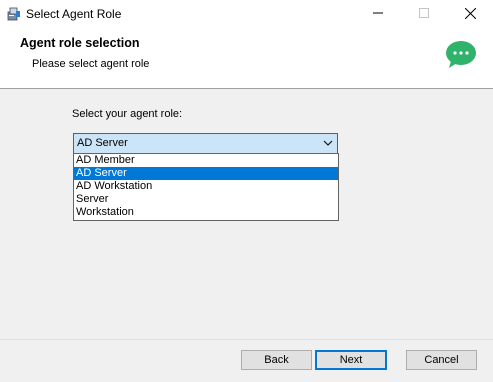 This screenshot has width=493, height=382. I want to click on chat-bubble-icon, so click(461, 55).